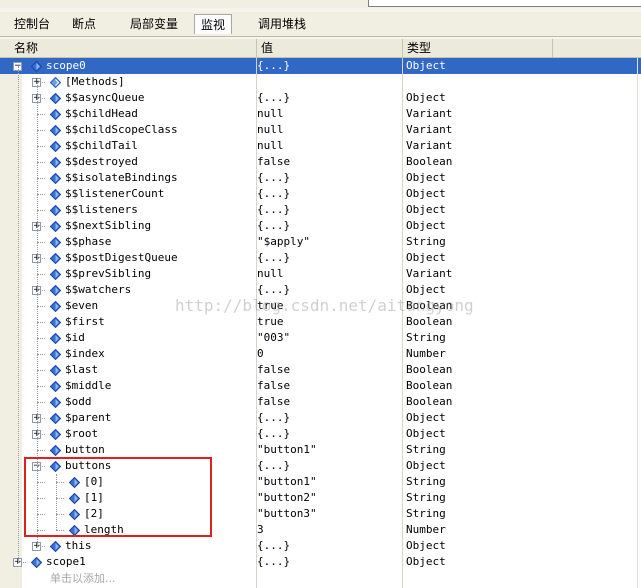 Image resolution: width=641 pixels, height=588 pixels. Describe the element at coordinates (478, 48) in the screenshot. I see `column-header-type: 类型` at that location.